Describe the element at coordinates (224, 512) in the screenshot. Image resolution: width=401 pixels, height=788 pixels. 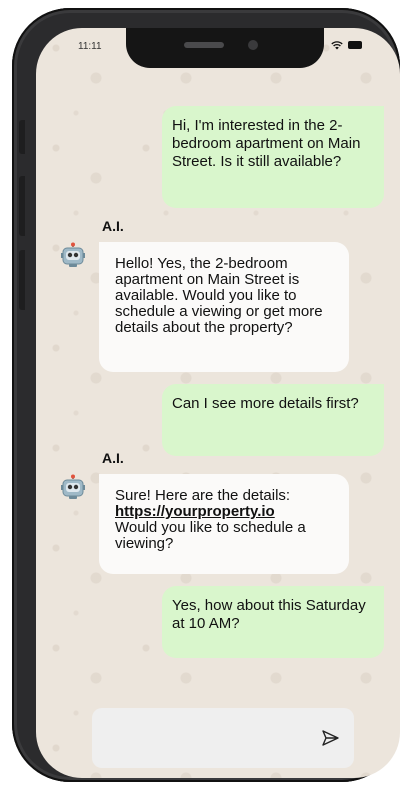
I see `message-link: https://yourproperty.io` at that location.